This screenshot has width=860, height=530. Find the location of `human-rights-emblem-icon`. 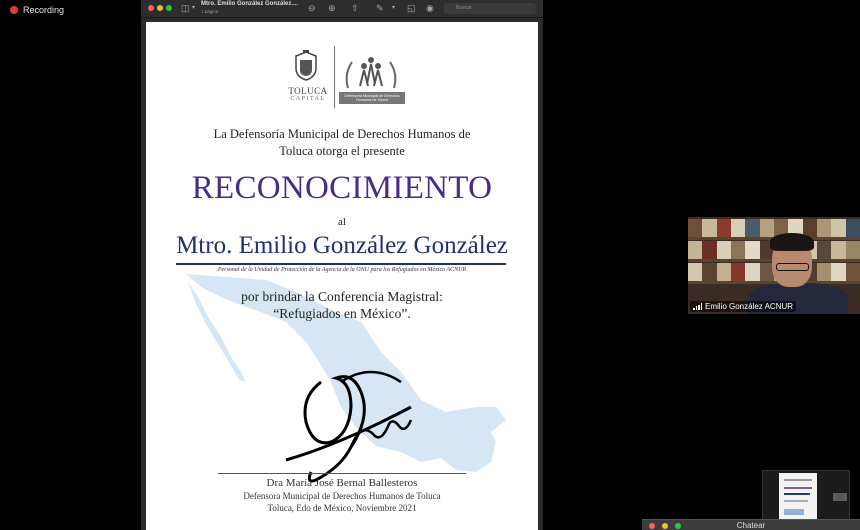

human-rights-emblem-icon is located at coordinates (371, 73).